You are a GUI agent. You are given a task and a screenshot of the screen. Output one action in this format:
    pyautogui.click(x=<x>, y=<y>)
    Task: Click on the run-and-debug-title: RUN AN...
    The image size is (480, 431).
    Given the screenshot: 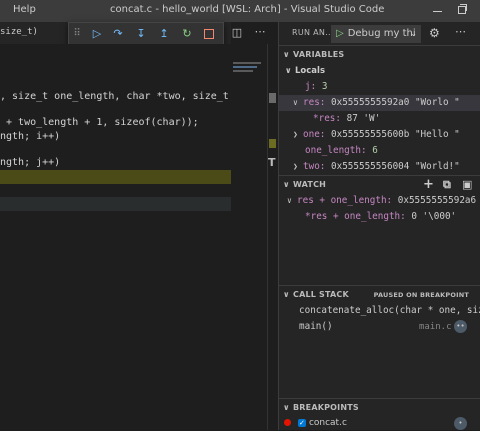 What is the action you would take?
    pyautogui.click(x=313, y=32)
    